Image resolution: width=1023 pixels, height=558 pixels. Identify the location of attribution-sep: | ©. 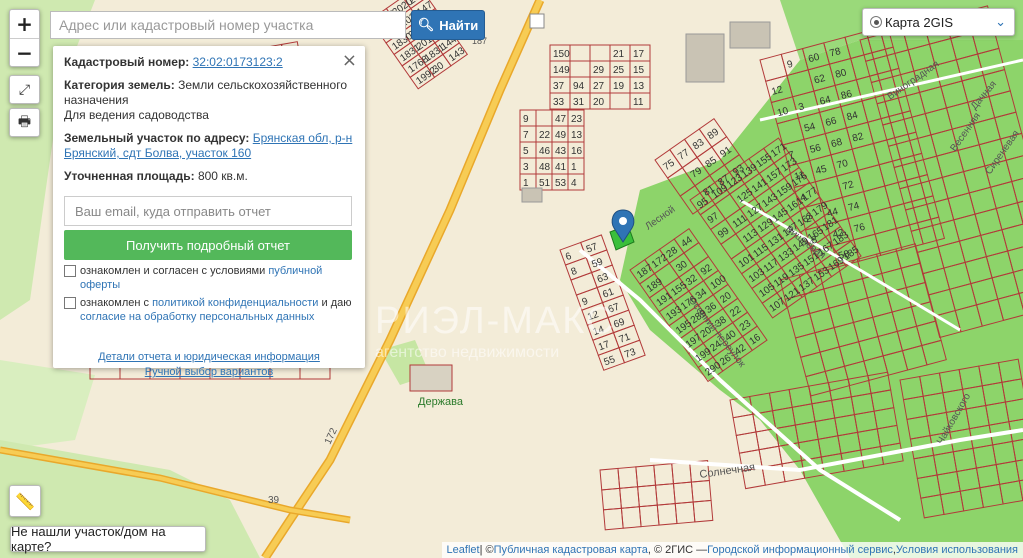
(486, 550).